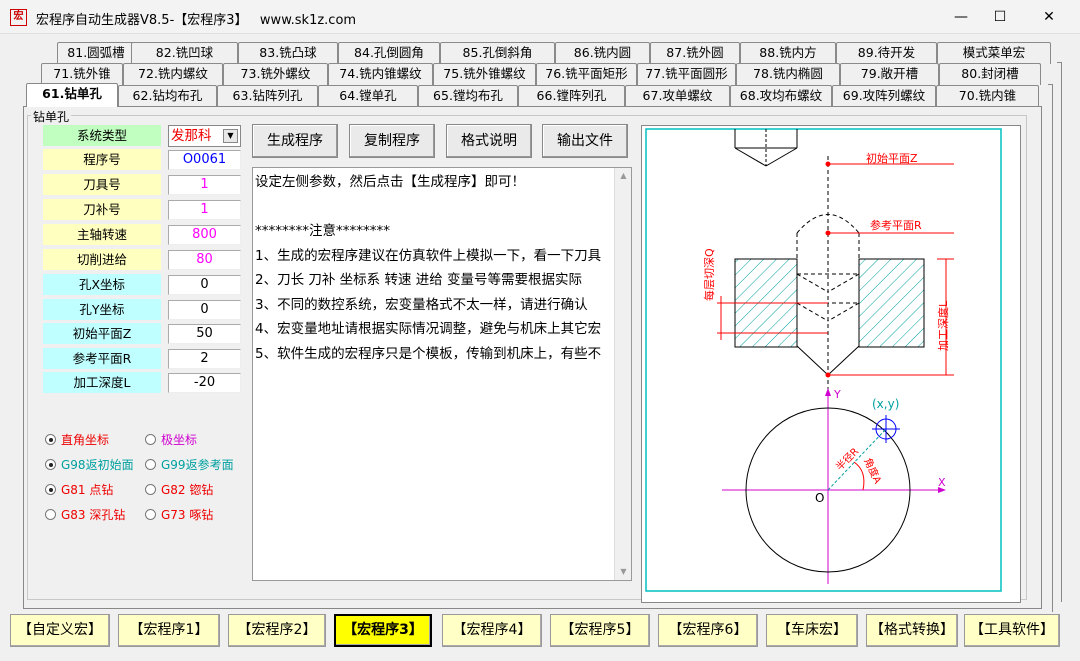 The width and height of the screenshot is (1080, 661). Describe the element at coordinates (179, 490) in the screenshot. I see `g82-radio: G82 锪钻` at that location.